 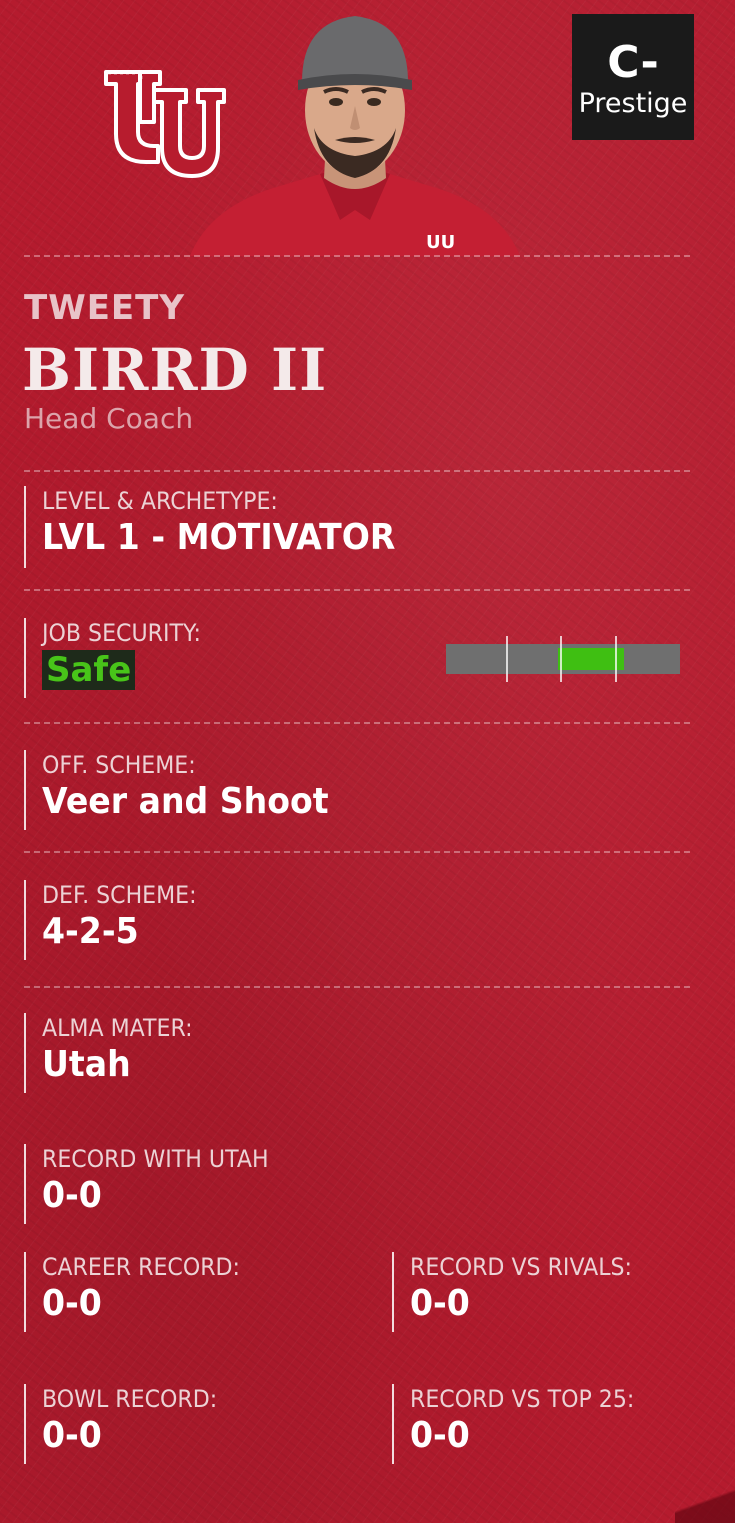 I want to click on field-def-scheme: DEF. SCHEME: 4-2-5, so click(x=117, y=920).